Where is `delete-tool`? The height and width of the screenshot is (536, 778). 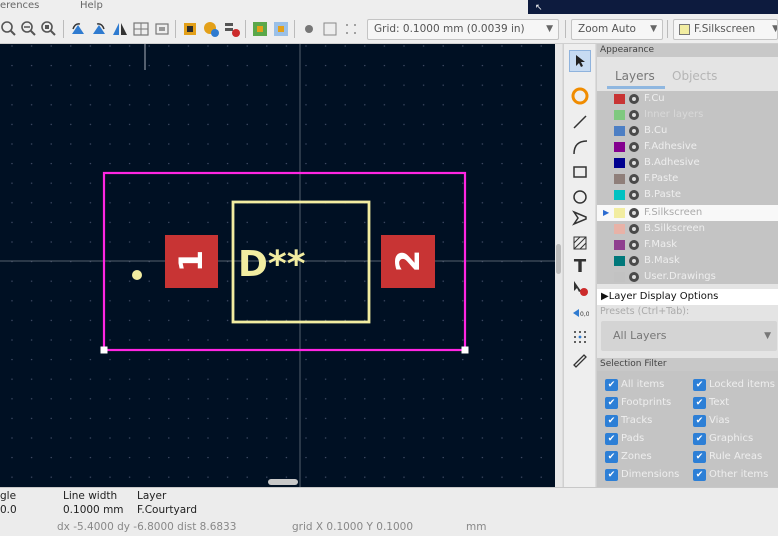 delete-tool is located at coordinates (580, 288).